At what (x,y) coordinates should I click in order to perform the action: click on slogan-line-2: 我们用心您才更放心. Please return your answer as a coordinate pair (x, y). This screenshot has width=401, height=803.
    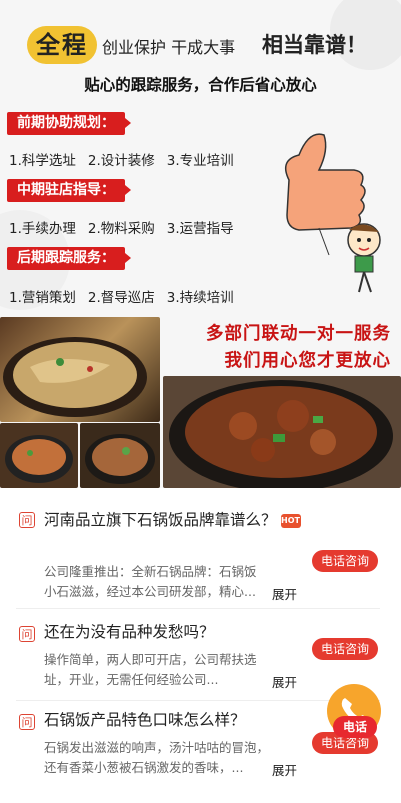
    Looking at the image, I should click on (307, 361).